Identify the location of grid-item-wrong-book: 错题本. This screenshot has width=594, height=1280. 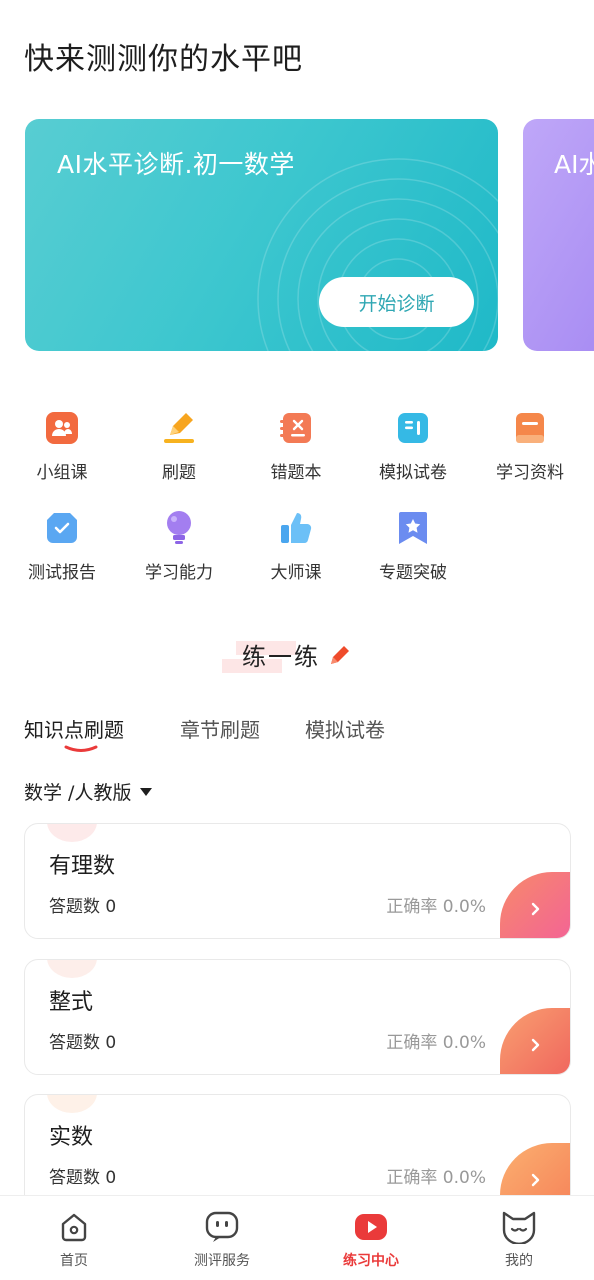
(296, 446).